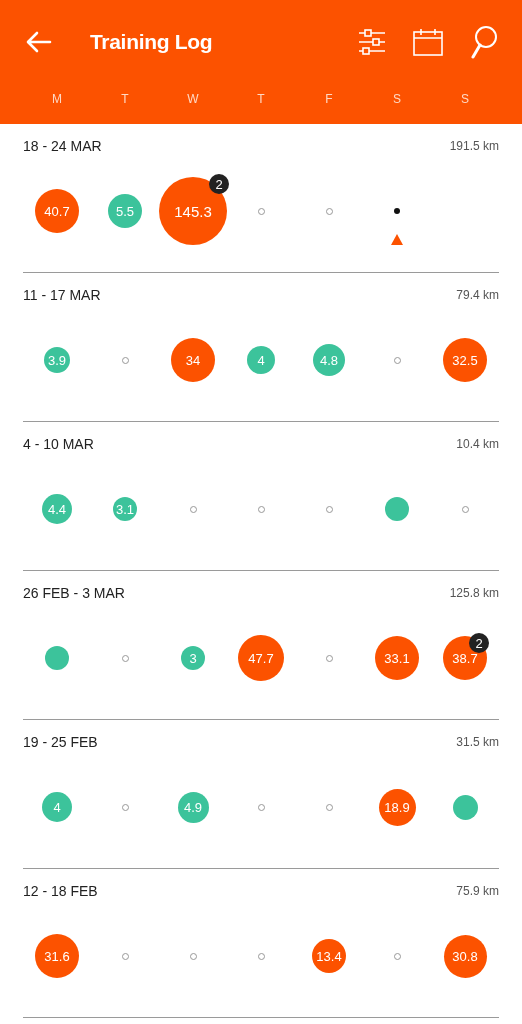  What do you see at coordinates (397, 239) in the screenshot?
I see `triangle-icon` at bounding box center [397, 239].